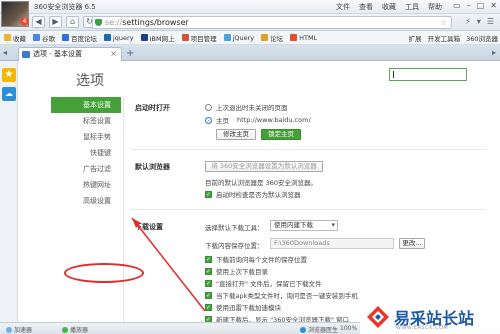 This screenshot has height=334, width=500. What do you see at coordinates (113, 54) in the screenshot?
I see `tab-close-icon: ×` at bounding box center [113, 54].